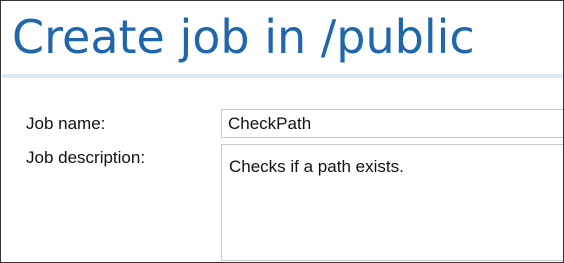 This screenshot has height=263, width=564. What do you see at coordinates (282, 76) in the screenshot?
I see `title-divider` at bounding box center [282, 76].